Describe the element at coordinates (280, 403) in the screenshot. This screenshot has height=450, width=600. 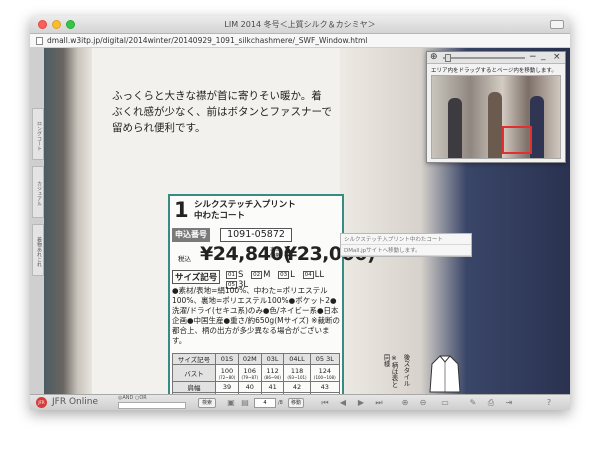
I see `page-total: /8` at that location.